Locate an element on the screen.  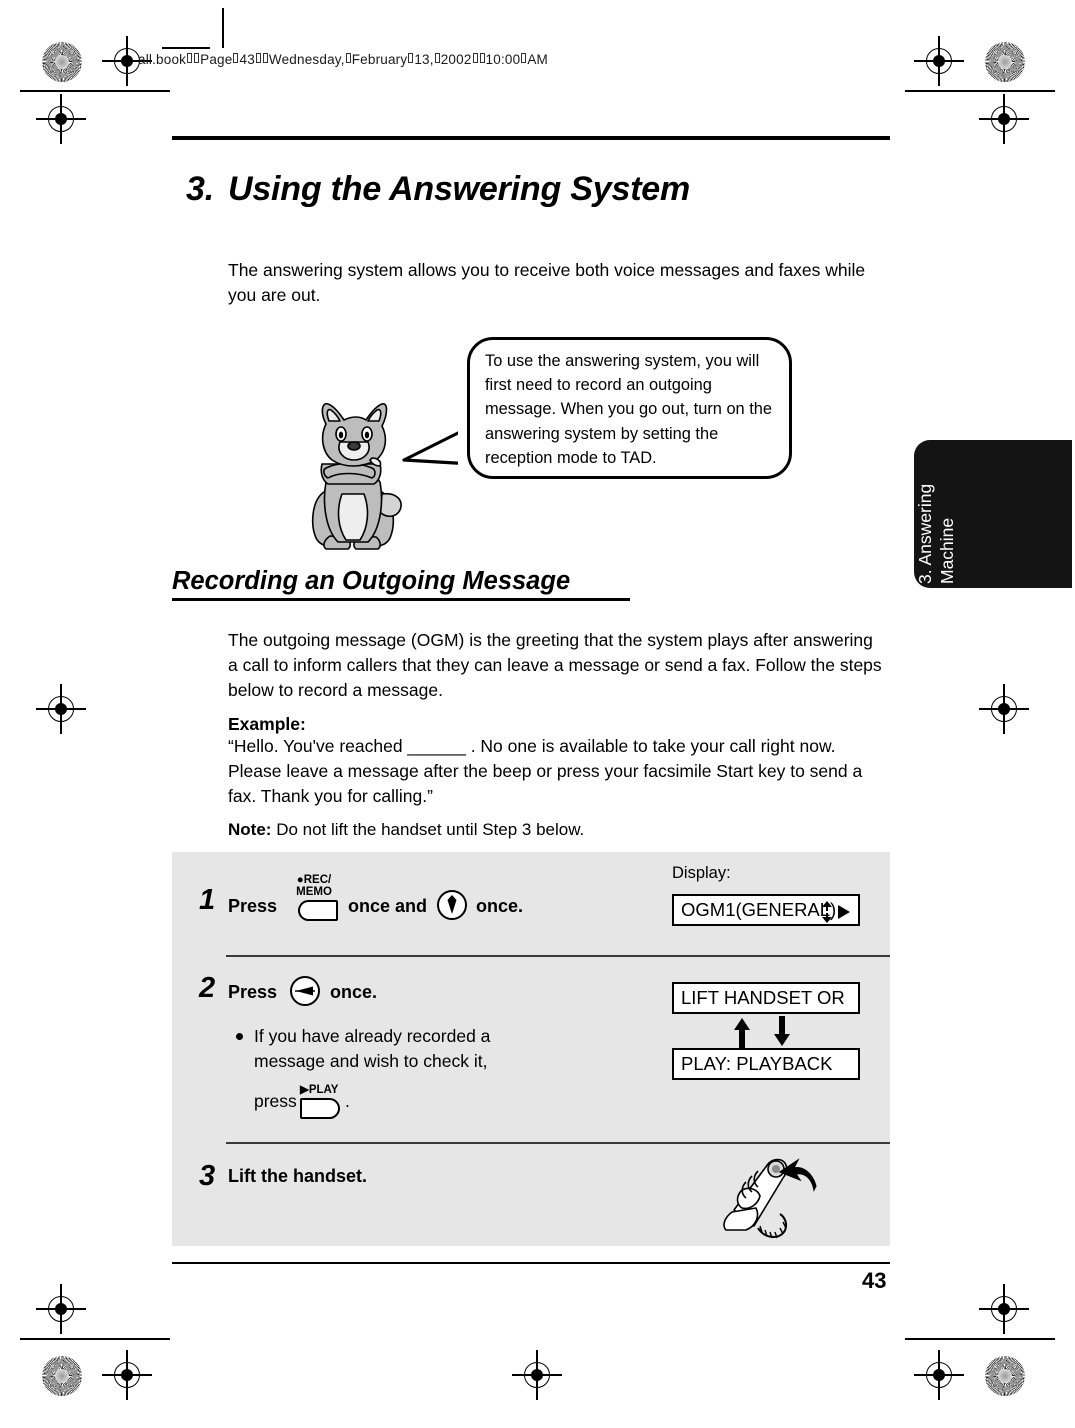
example-label: Example: is located at coordinates (267, 724).